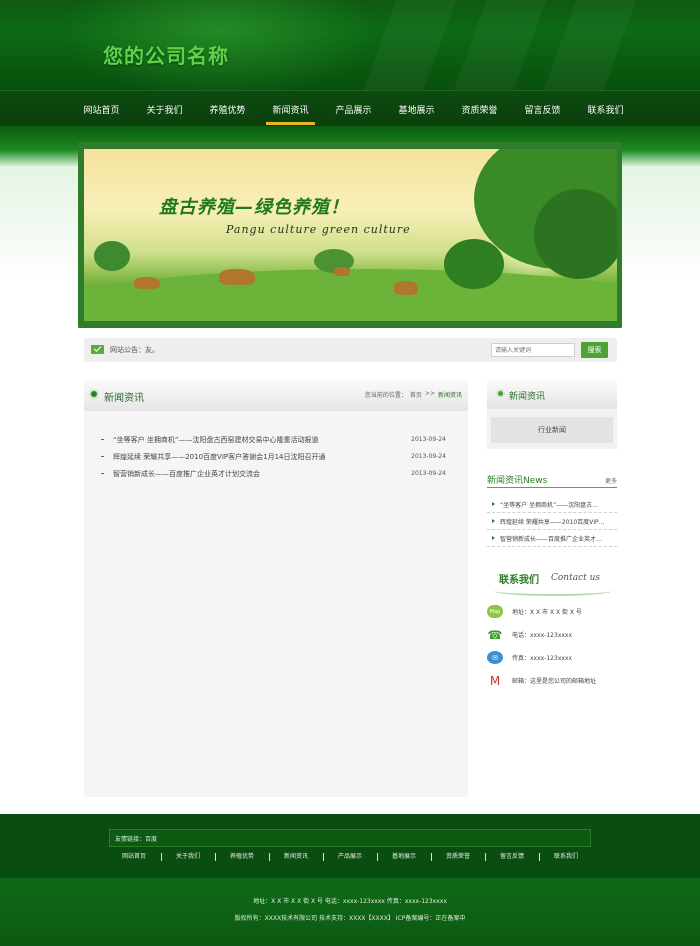 The width and height of the screenshot is (700, 946). What do you see at coordinates (254, 207) in the screenshot?
I see `banner-title: 盘古养殖—绿色养殖！` at bounding box center [254, 207].